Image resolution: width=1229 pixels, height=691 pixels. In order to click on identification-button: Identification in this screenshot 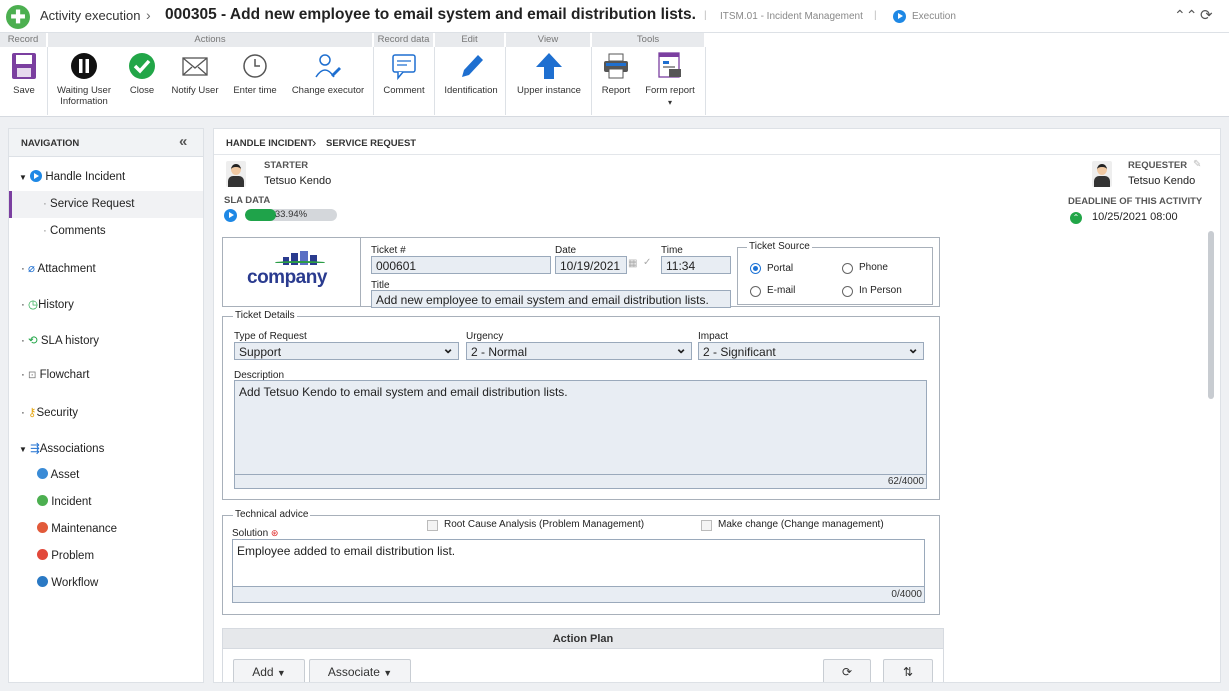, I will do `click(471, 73)`.